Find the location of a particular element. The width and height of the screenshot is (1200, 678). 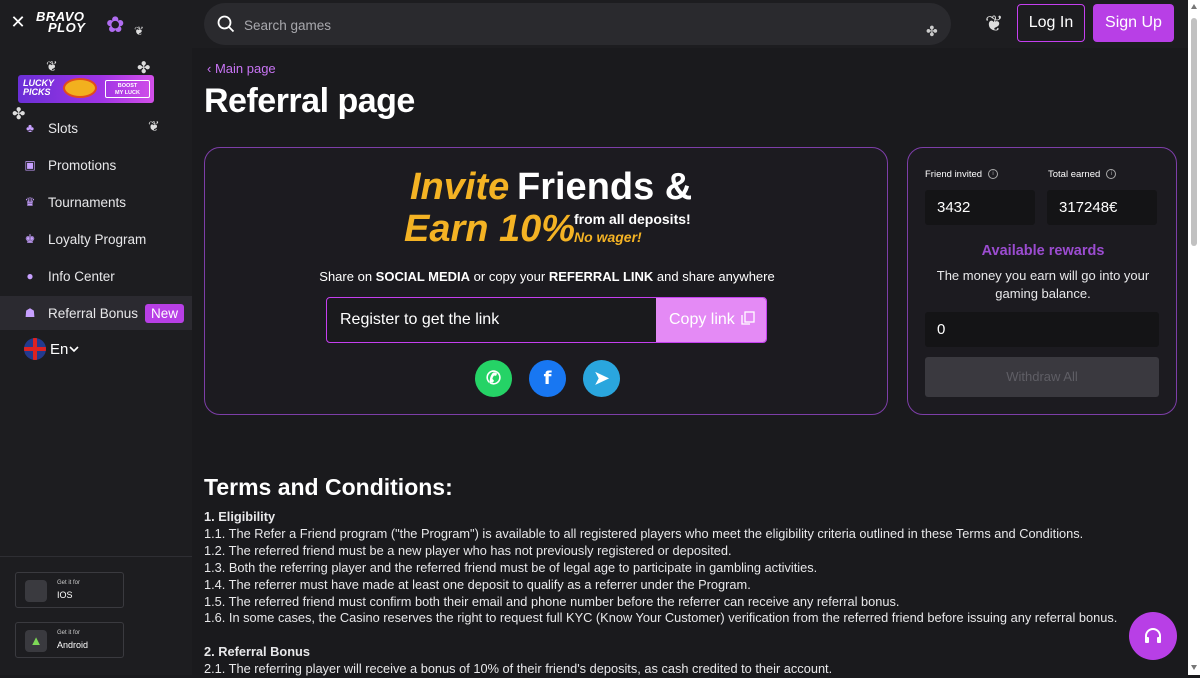

hero-from-all: from all deposits! is located at coordinates (632, 219).